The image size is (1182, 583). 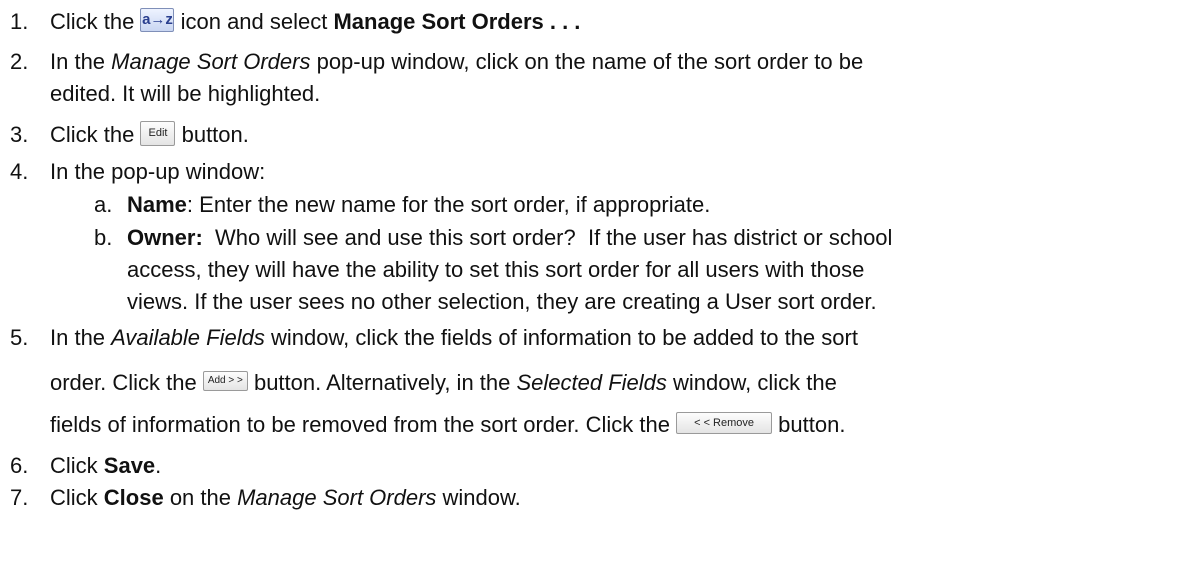 What do you see at coordinates (200, 497) in the screenshot?
I see `step-text: on the` at bounding box center [200, 497].